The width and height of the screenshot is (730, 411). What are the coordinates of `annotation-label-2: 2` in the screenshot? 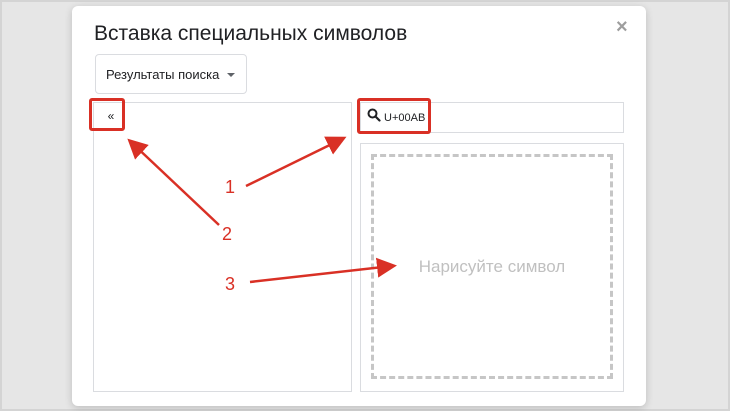 It's located at (227, 234).